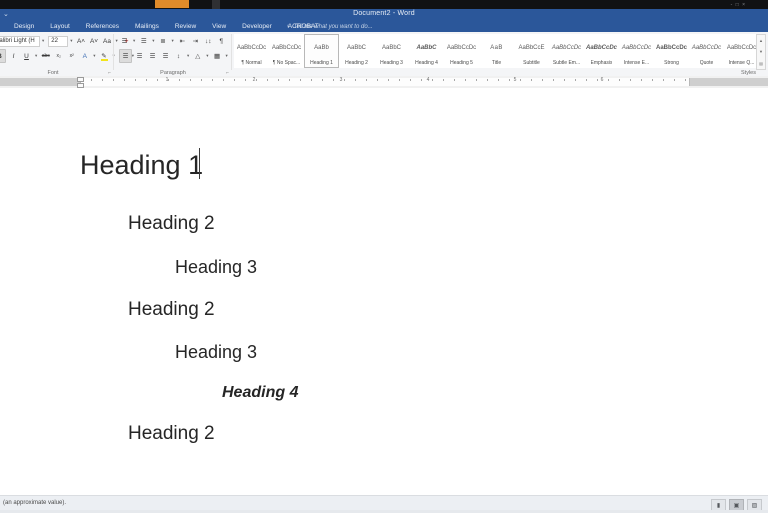 The height and width of the screenshot is (513, 768). I want to click on numbering-button: ☰, so click(143, 41).